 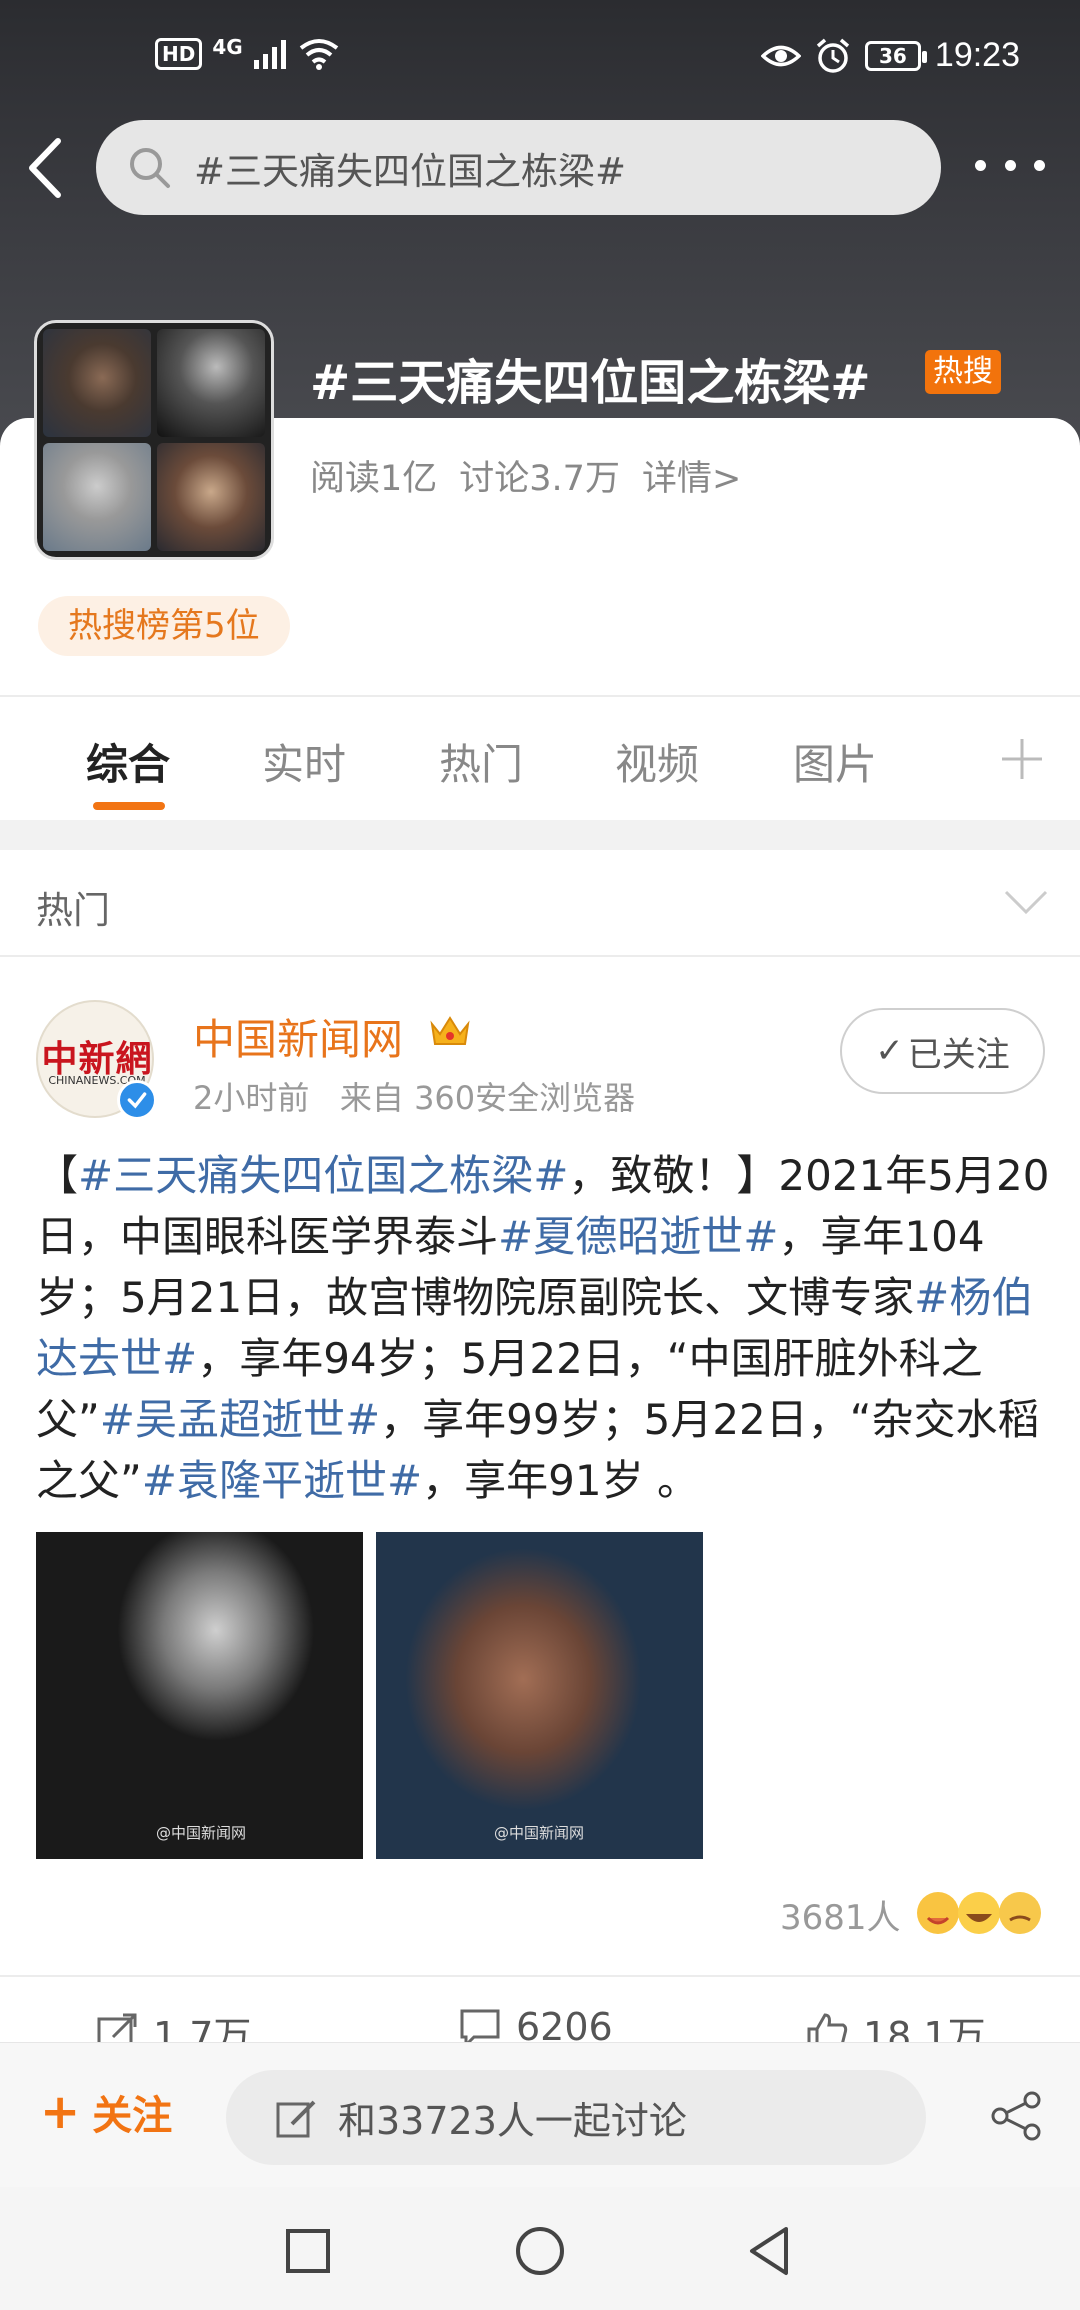 What do you see at coordinates (1017, 2116) in the screenshot?
I see `share-icon` at bounding box center [1017, 2116].